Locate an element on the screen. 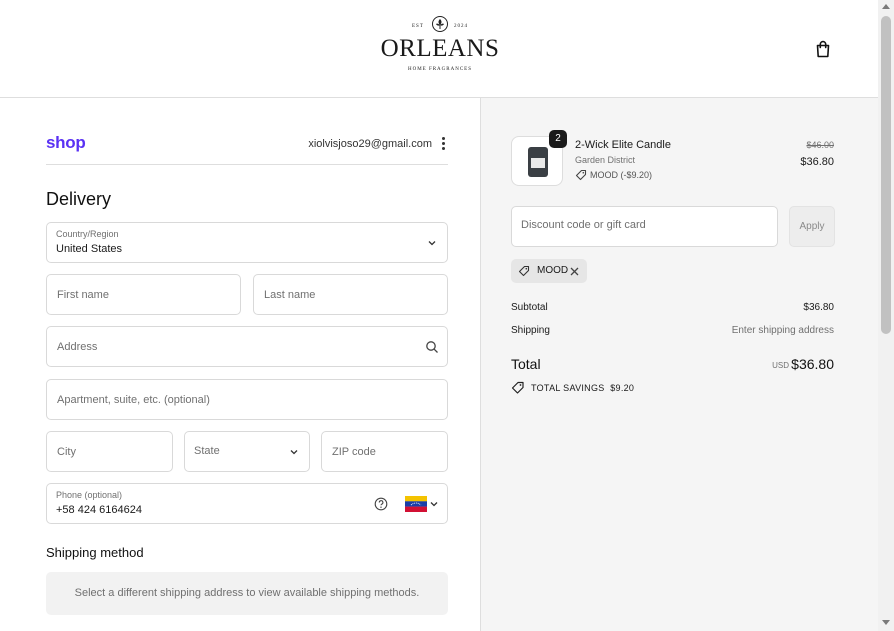 The width and height of the screenshot is (894, 631). city-placeholder: City is located at coordinates (66, 452).